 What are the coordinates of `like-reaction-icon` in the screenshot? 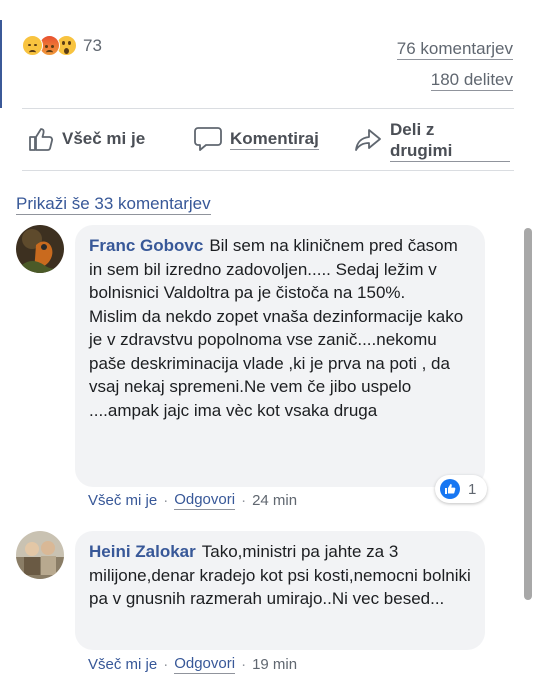 It's located at (450, 489).